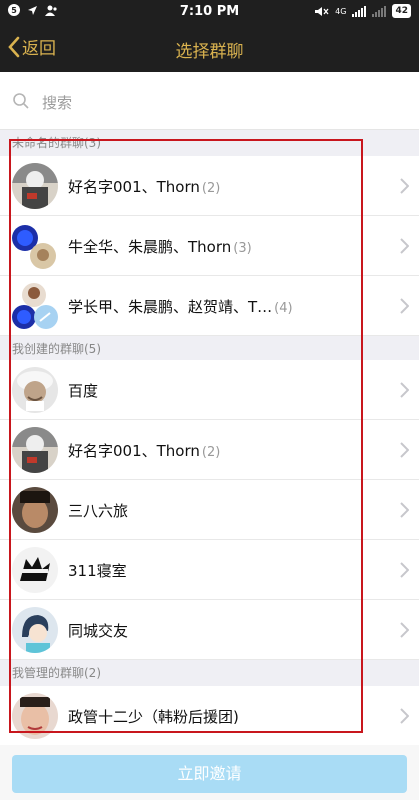  I want to click on signal-secondary-icon, so click(379, 11).